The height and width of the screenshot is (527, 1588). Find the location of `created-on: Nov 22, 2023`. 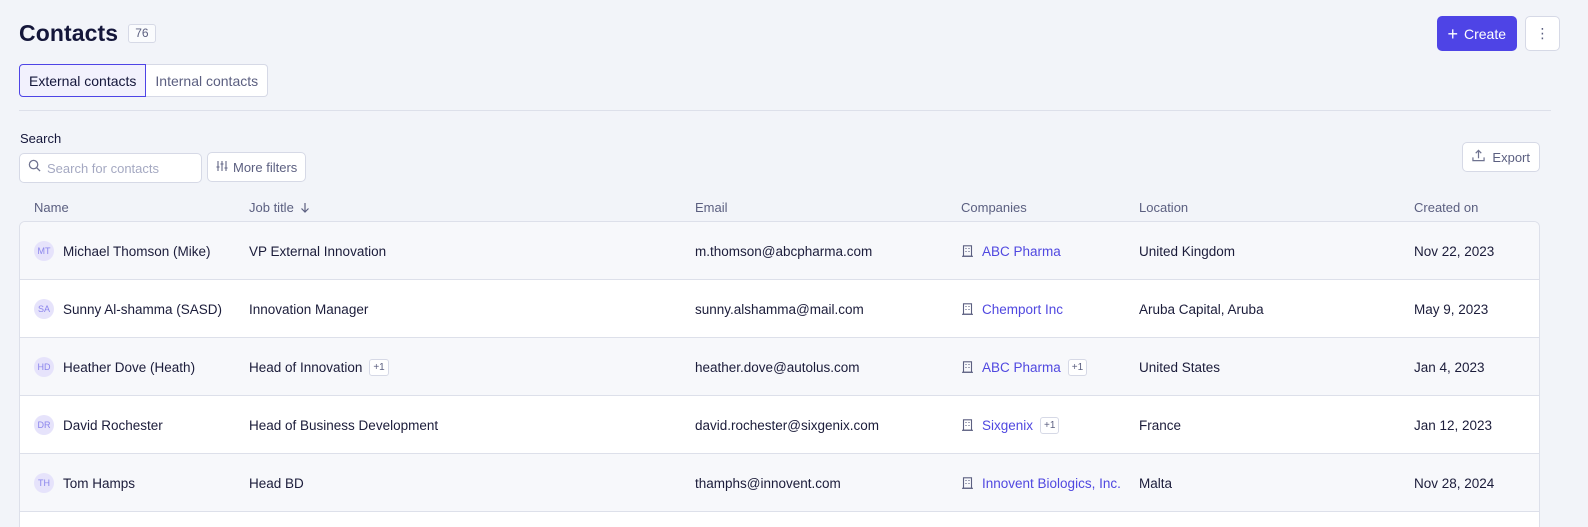

created-on: Nov 22, 2023 is located at coordinates (1454, 251).